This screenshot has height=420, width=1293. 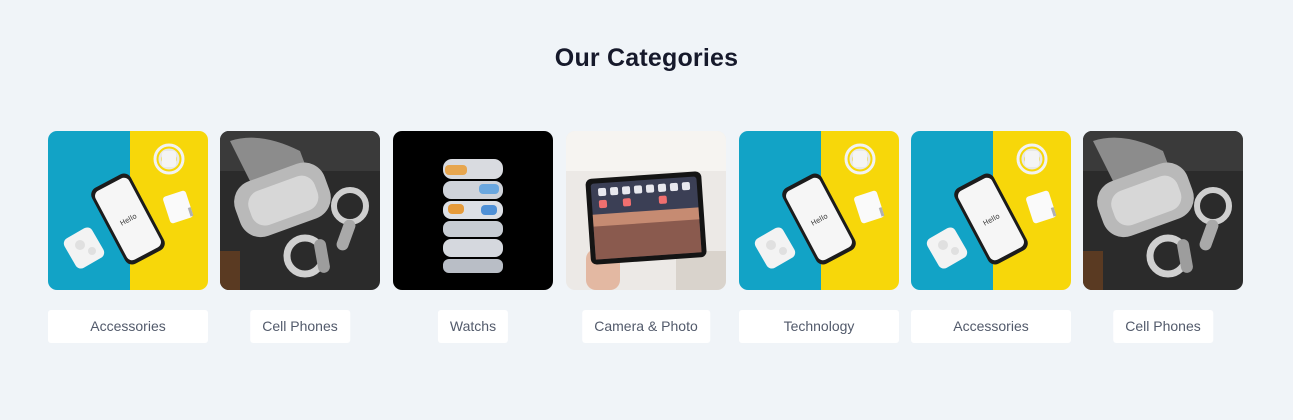 I want to click on category-card-cell-phones: Cell Phones, so click(x=300, y=237).